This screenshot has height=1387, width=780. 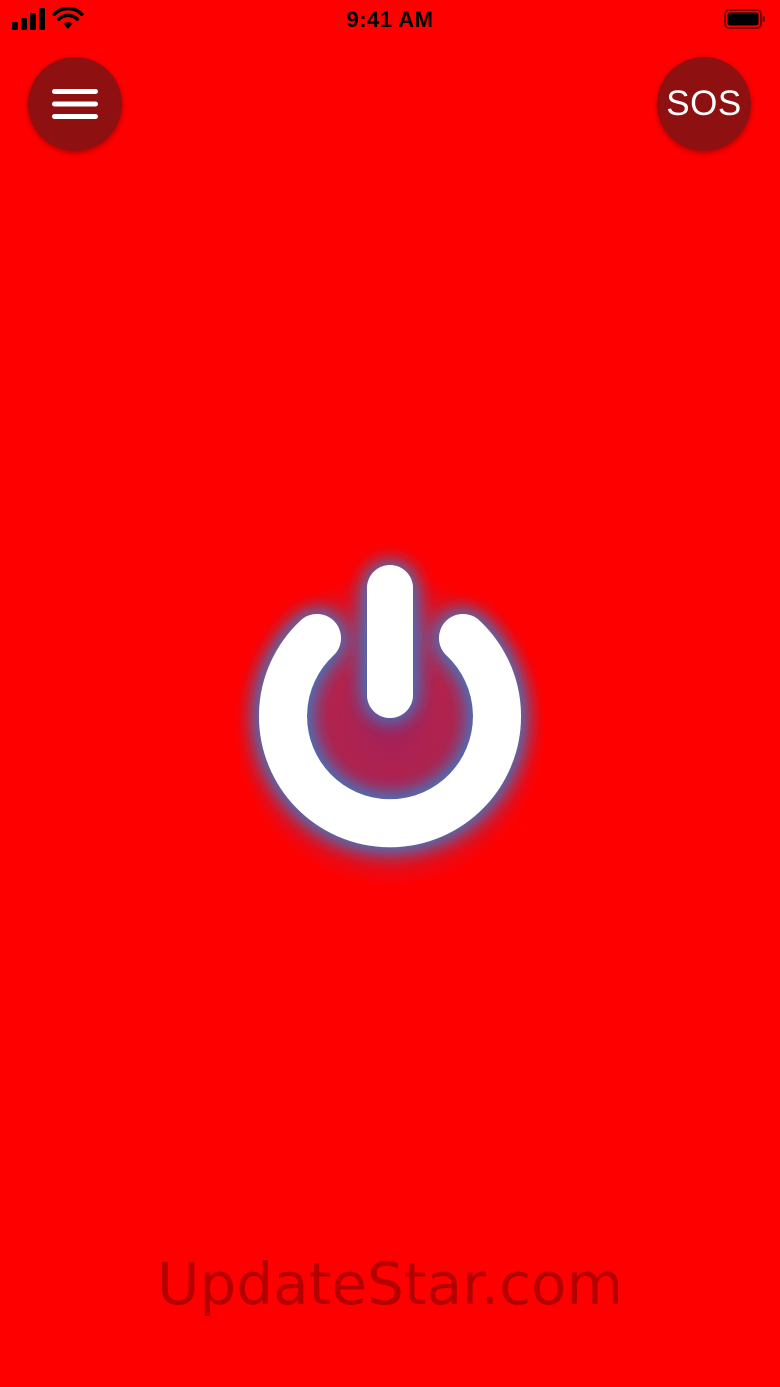 I want to click on power-button, so click(x=390, y=720).